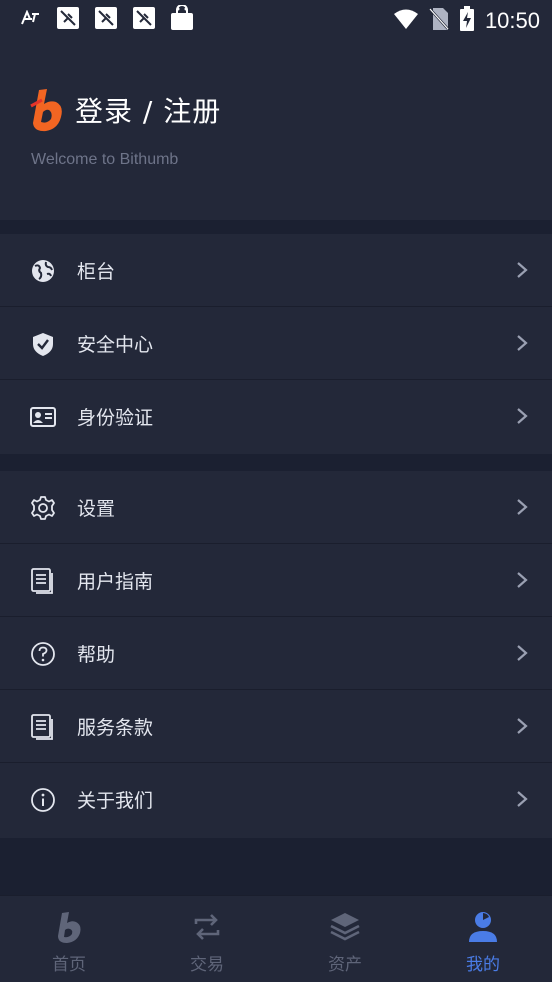 The width and height of the screenshot is (552, 982). Describe the element at coordinates (43, 654) in the screenshot. I see `help-icon` at that location.